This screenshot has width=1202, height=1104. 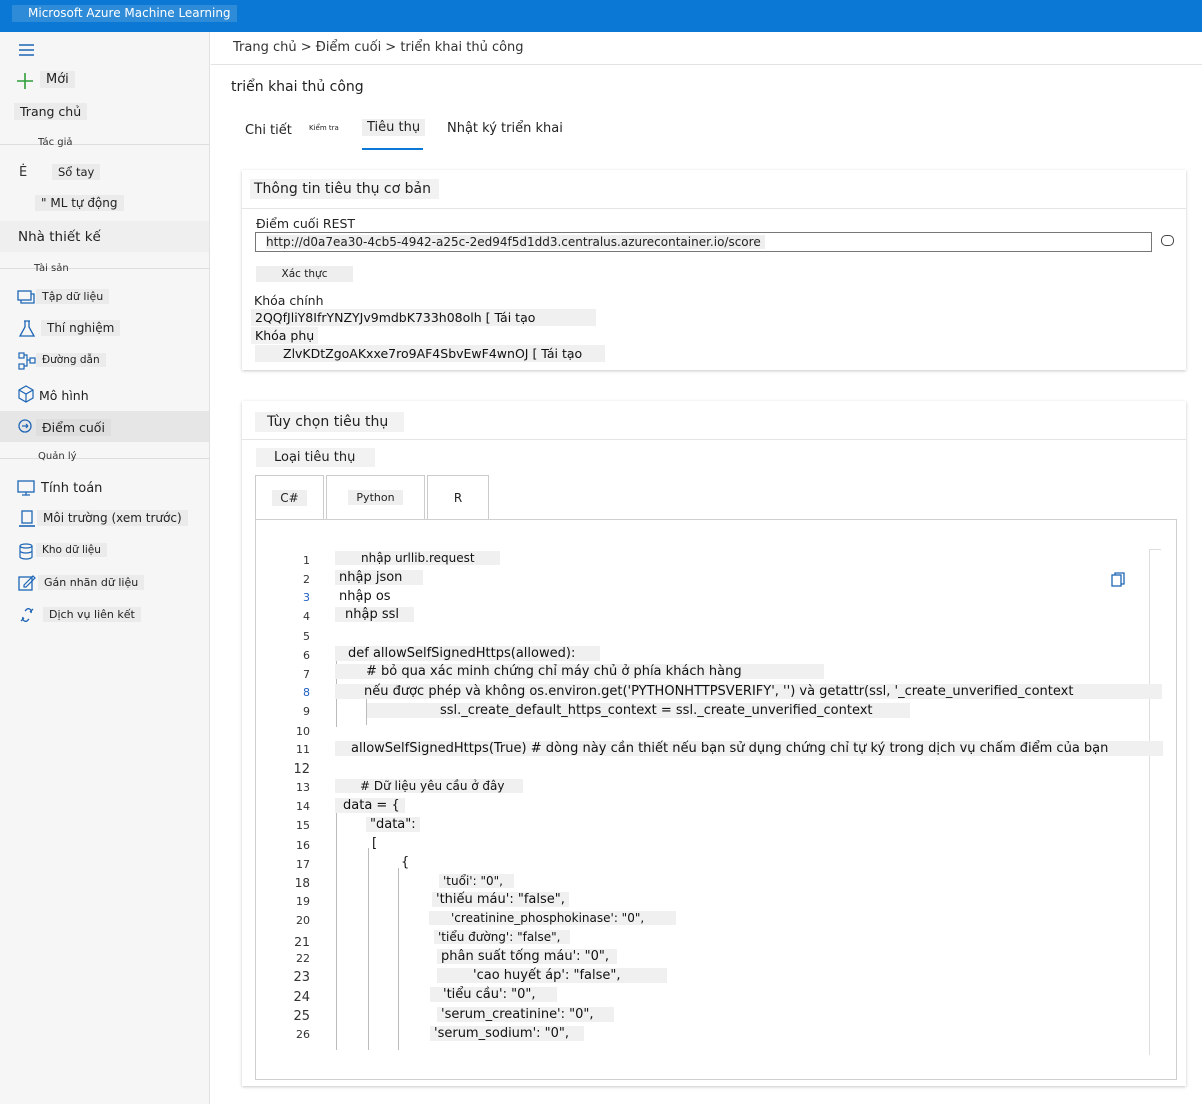 What do you see at coordinates (344, 189) in the screenshot?
I see `basic-info-title: Thông tin tiêu thụ cơ bản` at bounding box center [344, 189].